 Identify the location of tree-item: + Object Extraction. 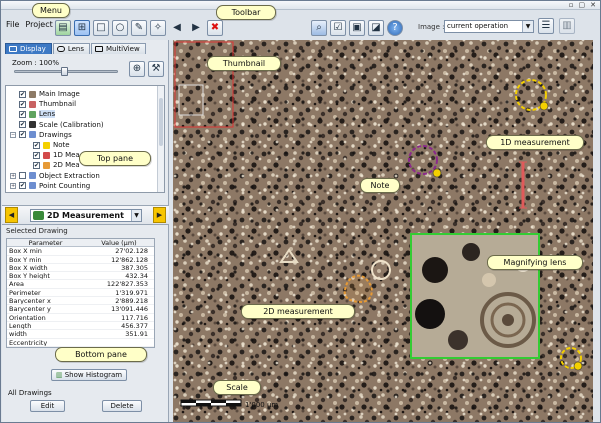
(55, 176).